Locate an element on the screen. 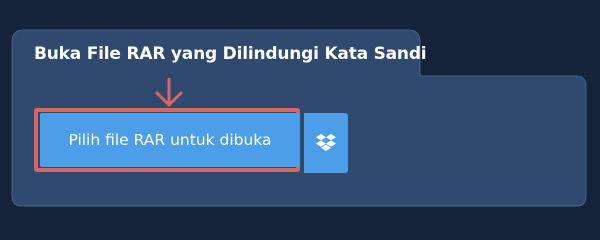  choose-rar-file-label: Pilih file RAR untuk dibuka is located at coordinates (170, 140).